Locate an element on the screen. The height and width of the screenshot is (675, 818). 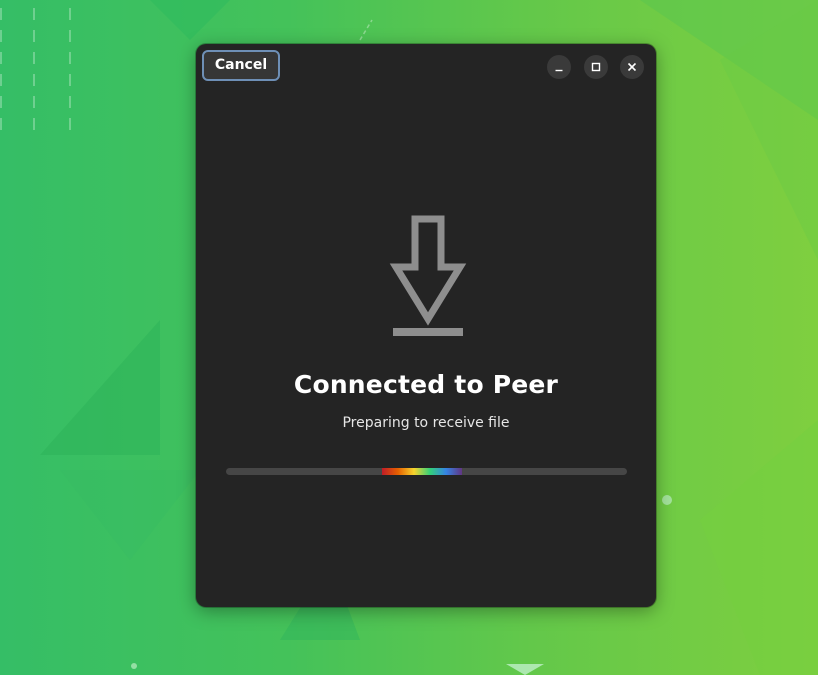
progress-pulse is located at coordinates (422, 471).